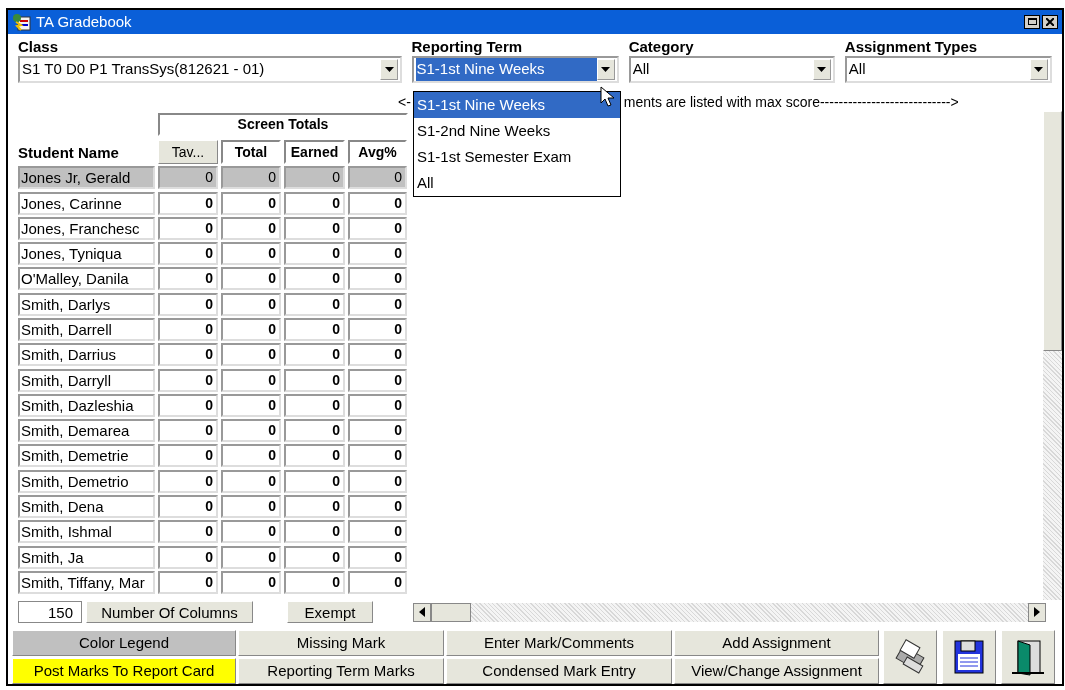 The image size is (1065, 690). I want to click on column-header: Avg%, so click(377, 152).